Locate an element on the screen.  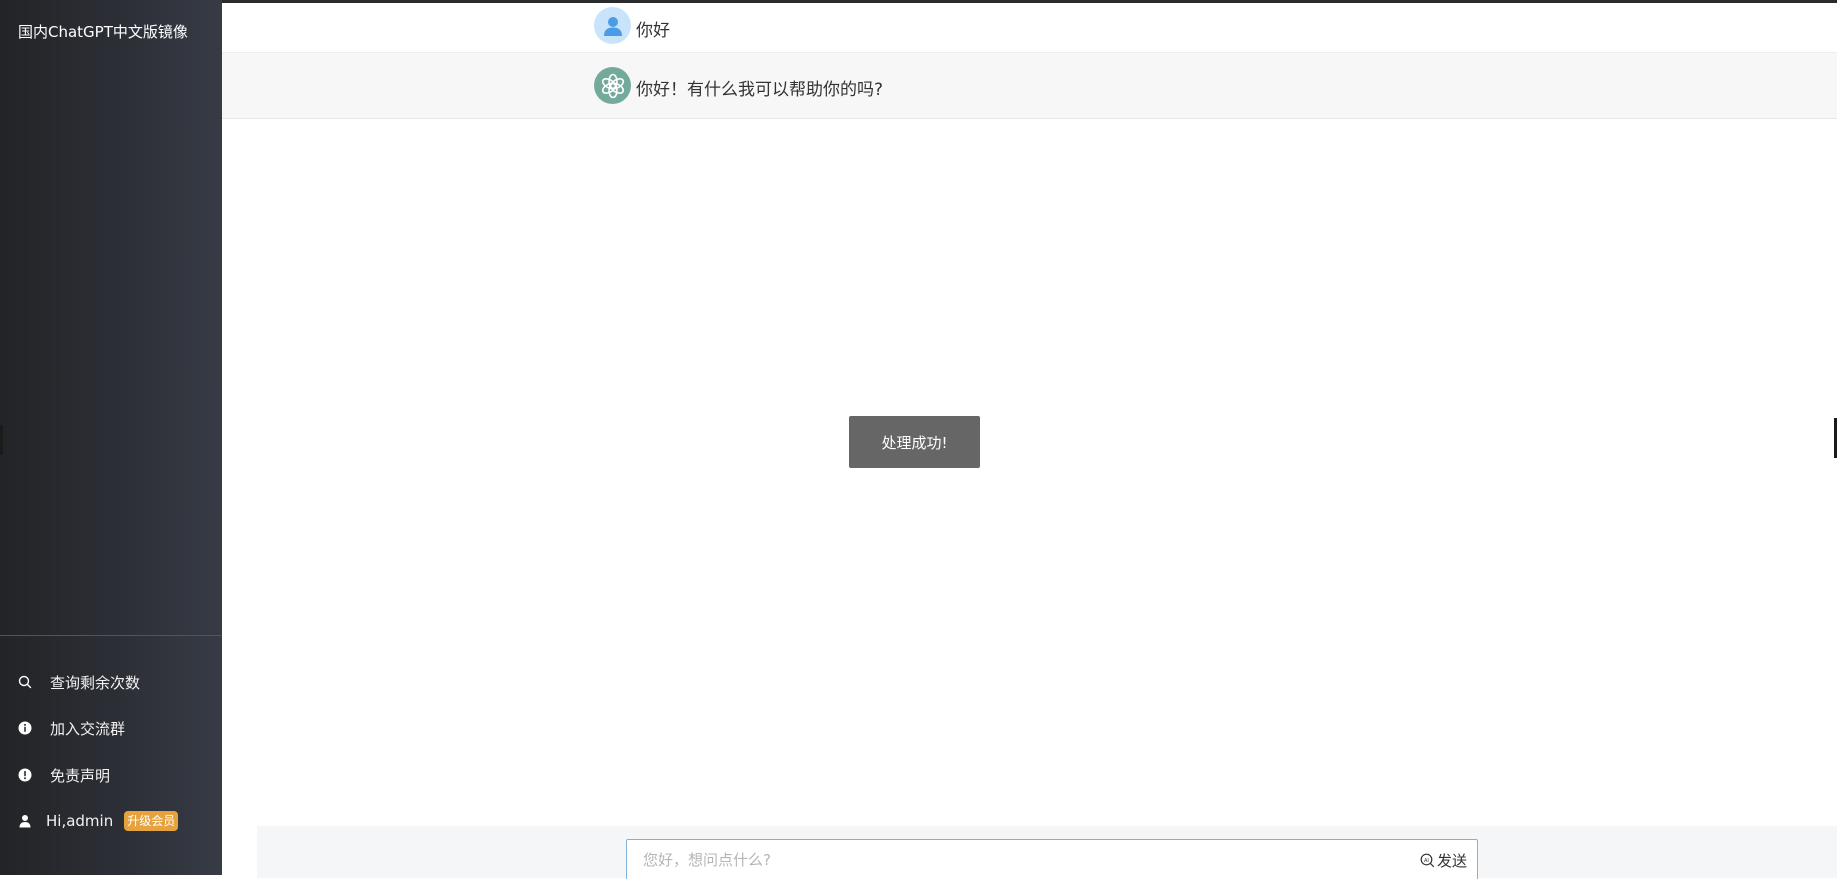
user-greeting: Hi,admin is located at coordinates (80, 821).